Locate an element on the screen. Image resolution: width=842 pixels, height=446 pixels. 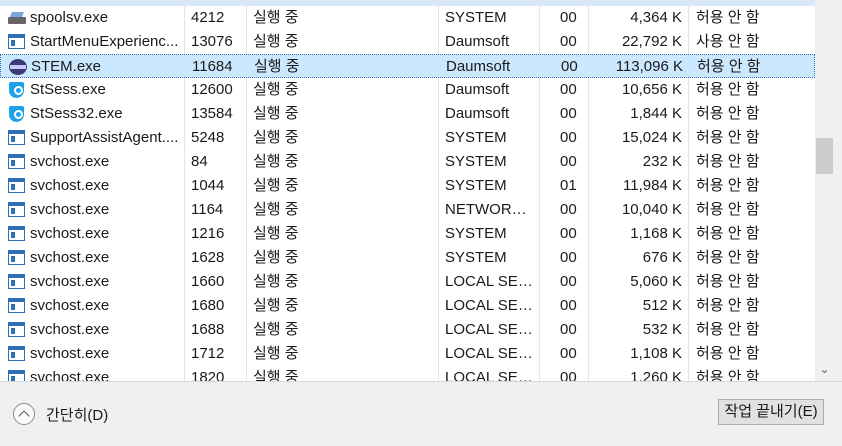
process-pid: 1044 is located at coordinates (208, 185).